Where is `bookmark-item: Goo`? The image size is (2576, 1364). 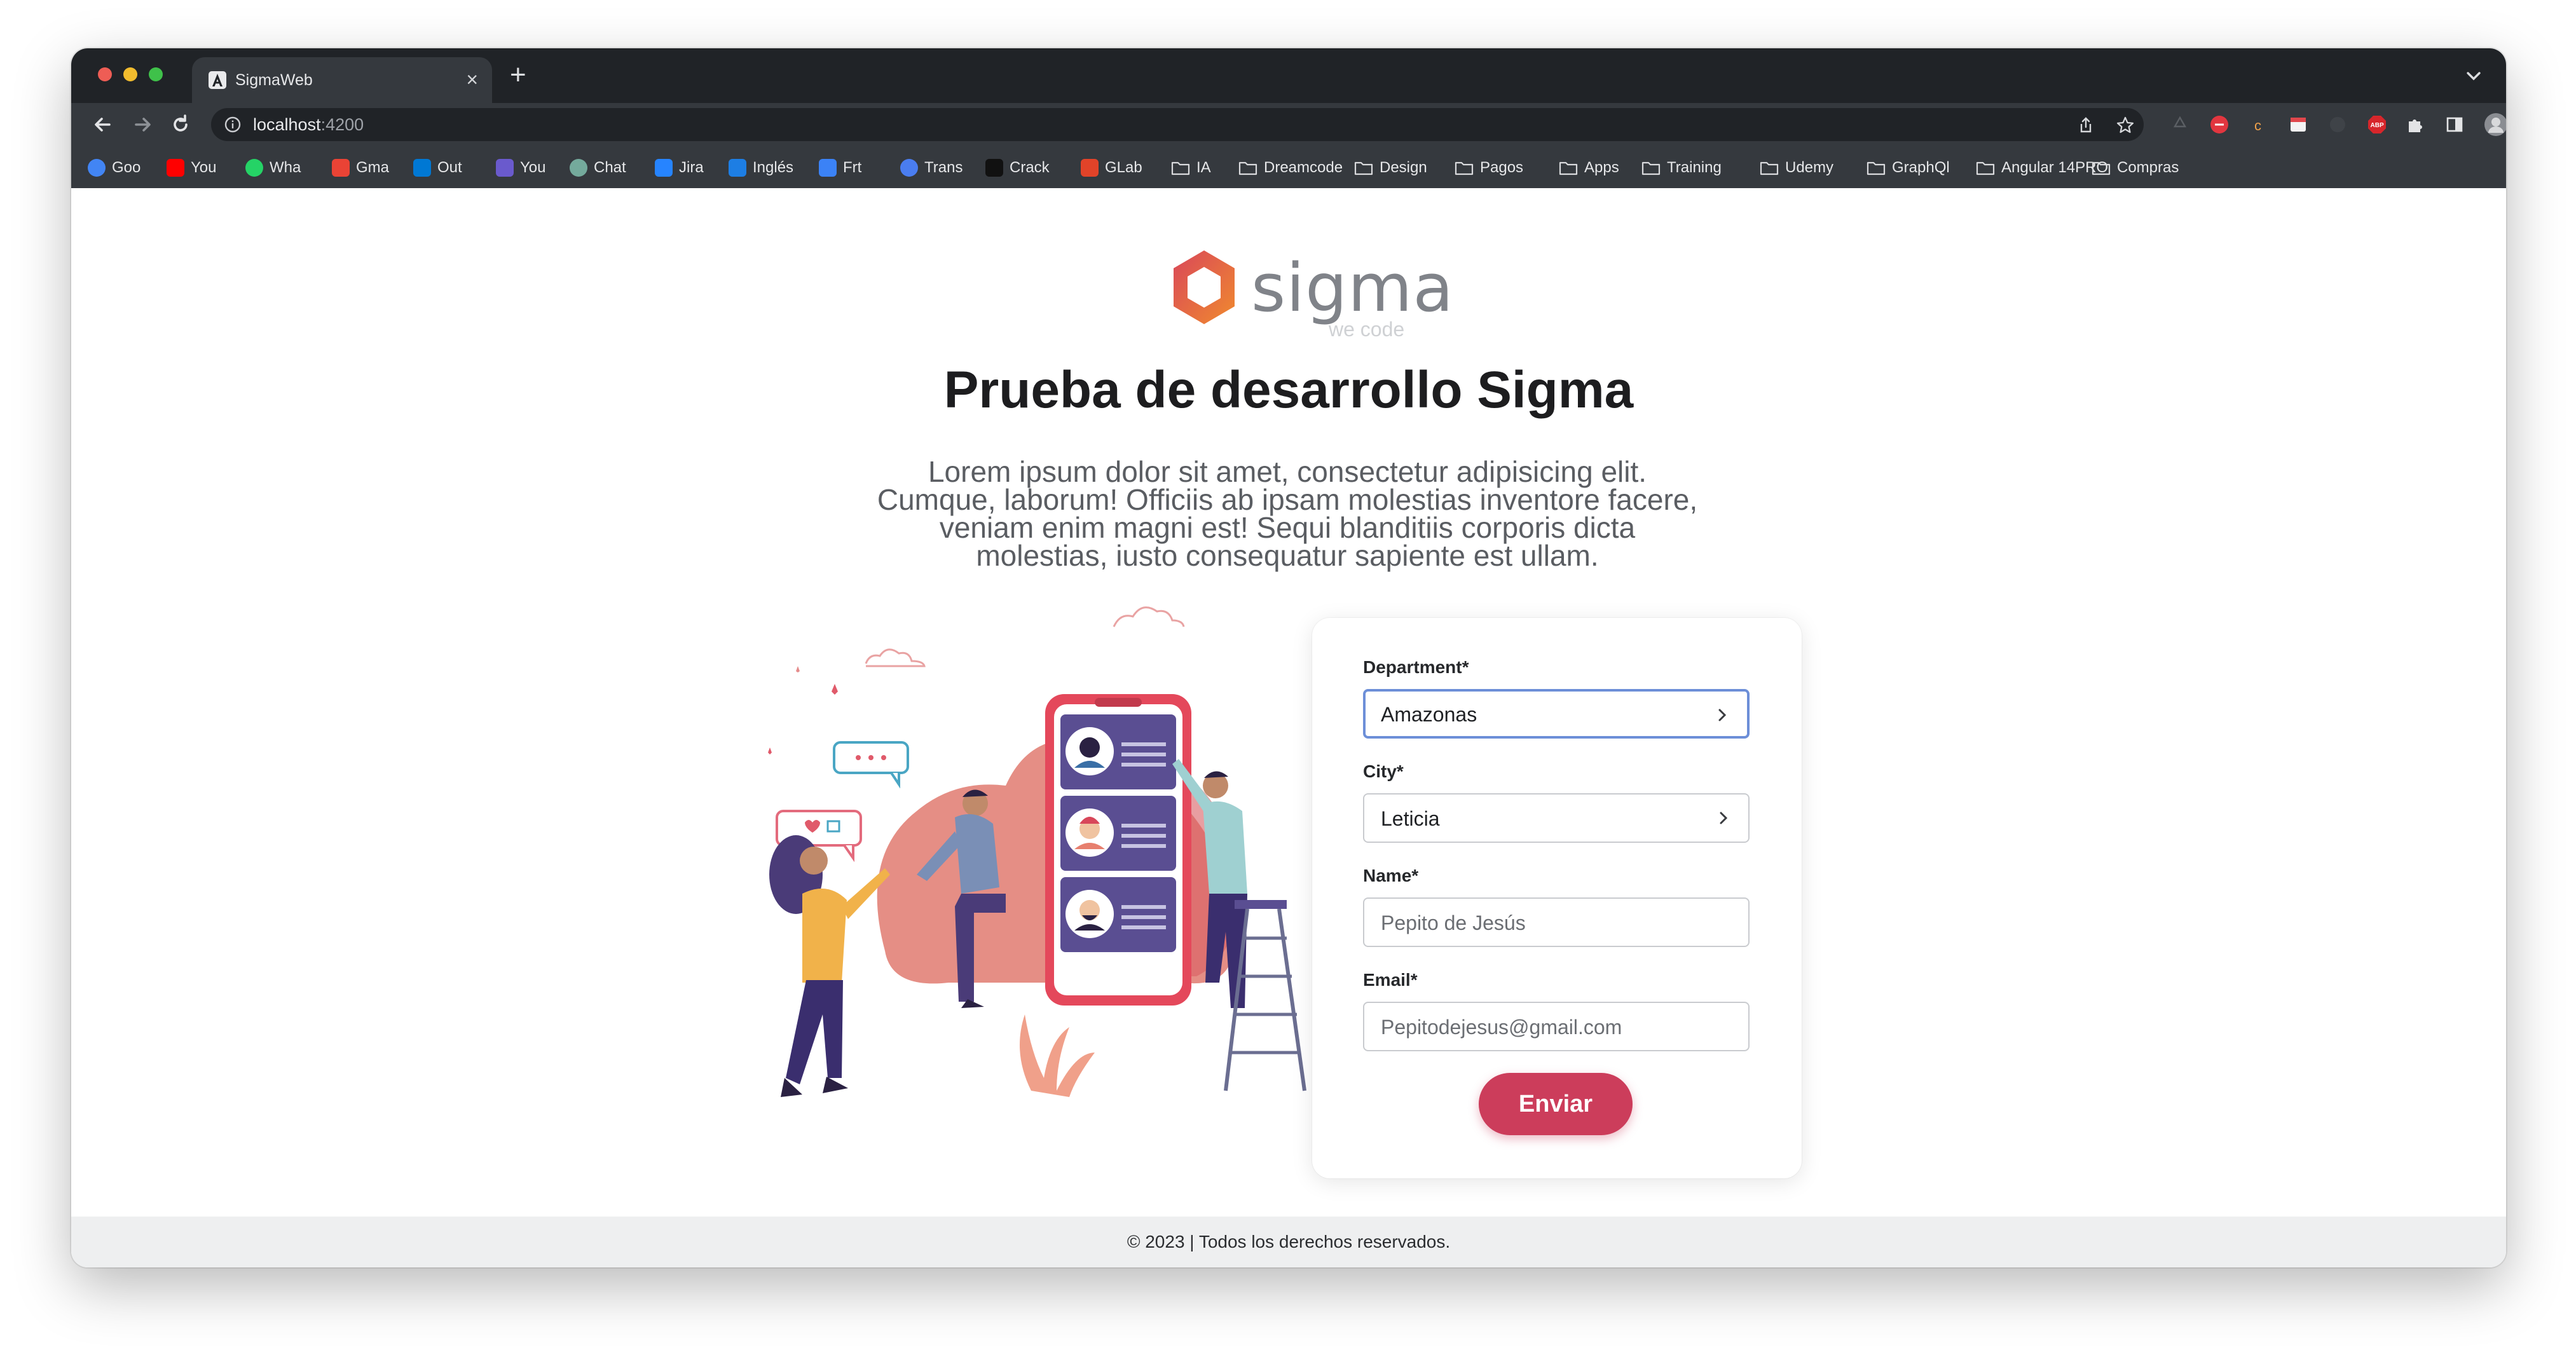
bookmark-item: Goo is located at coordinates (114, 167).